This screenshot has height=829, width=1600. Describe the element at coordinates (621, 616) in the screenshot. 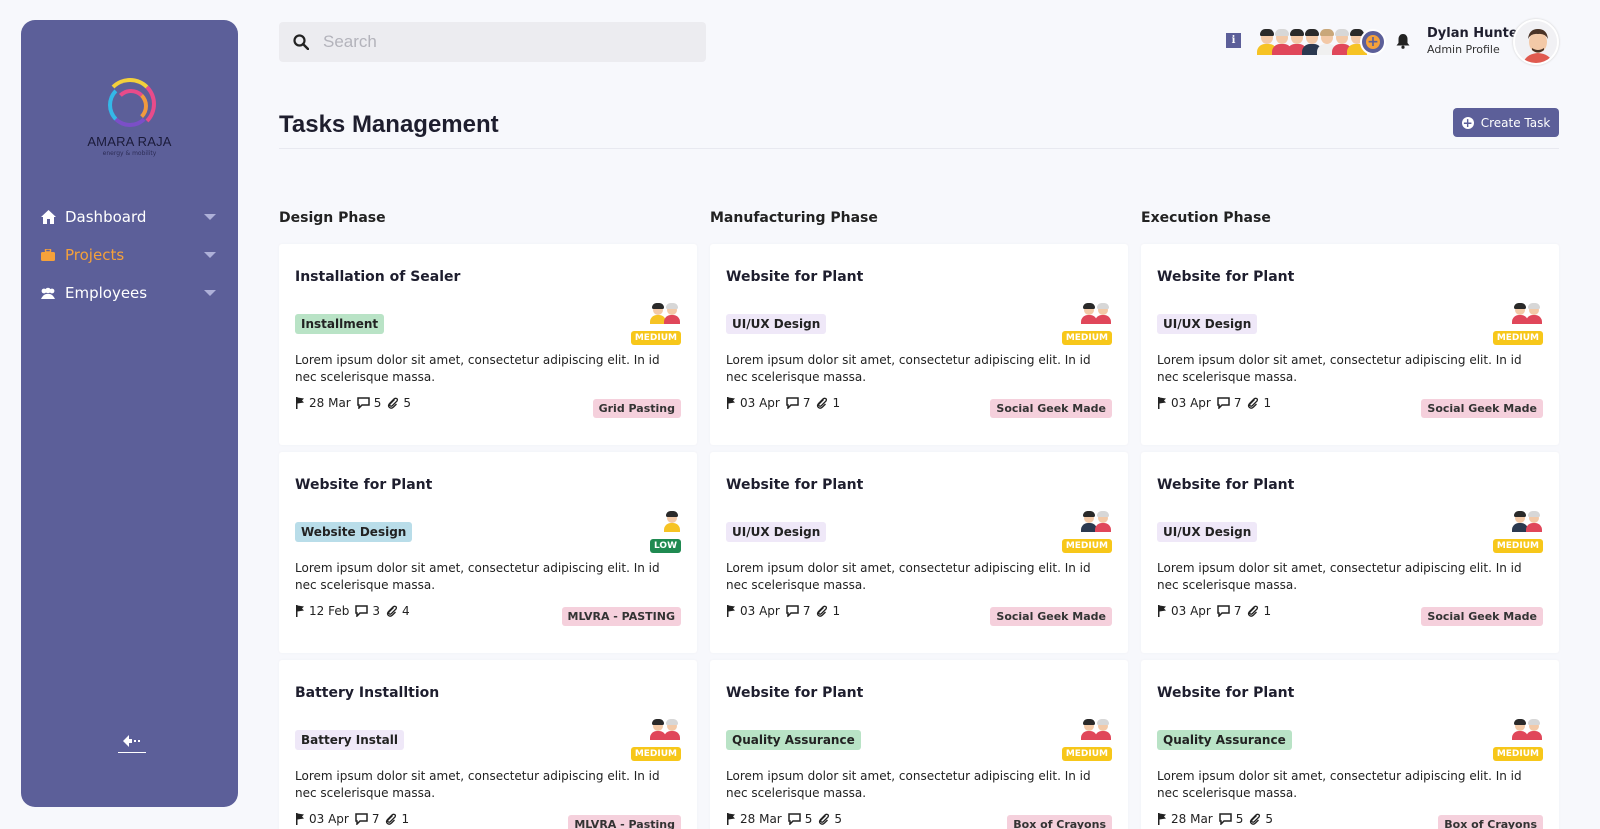

I see `project-label: MLVRA - PASTING` at that location.